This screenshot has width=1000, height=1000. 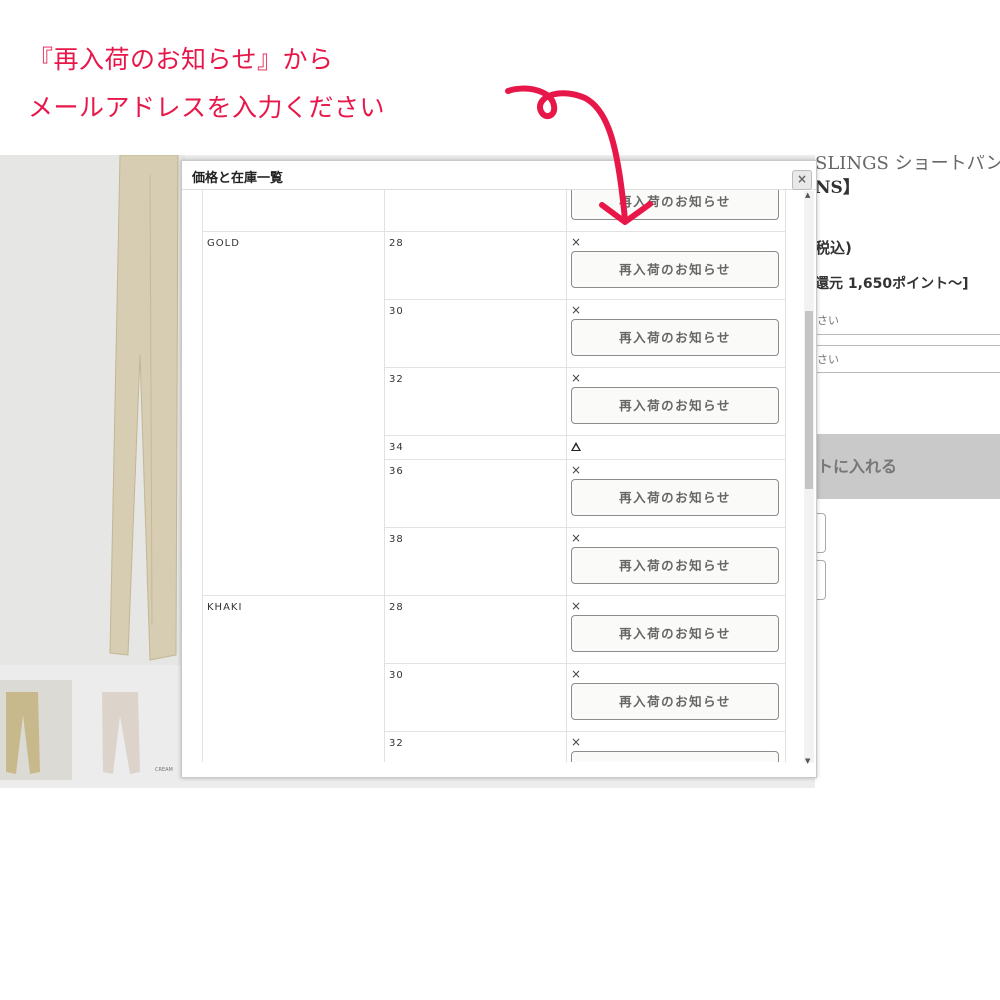 What do you see at coordinates (833, 248) in the screenshot?
I see `price-tax-fragment: 税込)` at bounding box center [833, 248].